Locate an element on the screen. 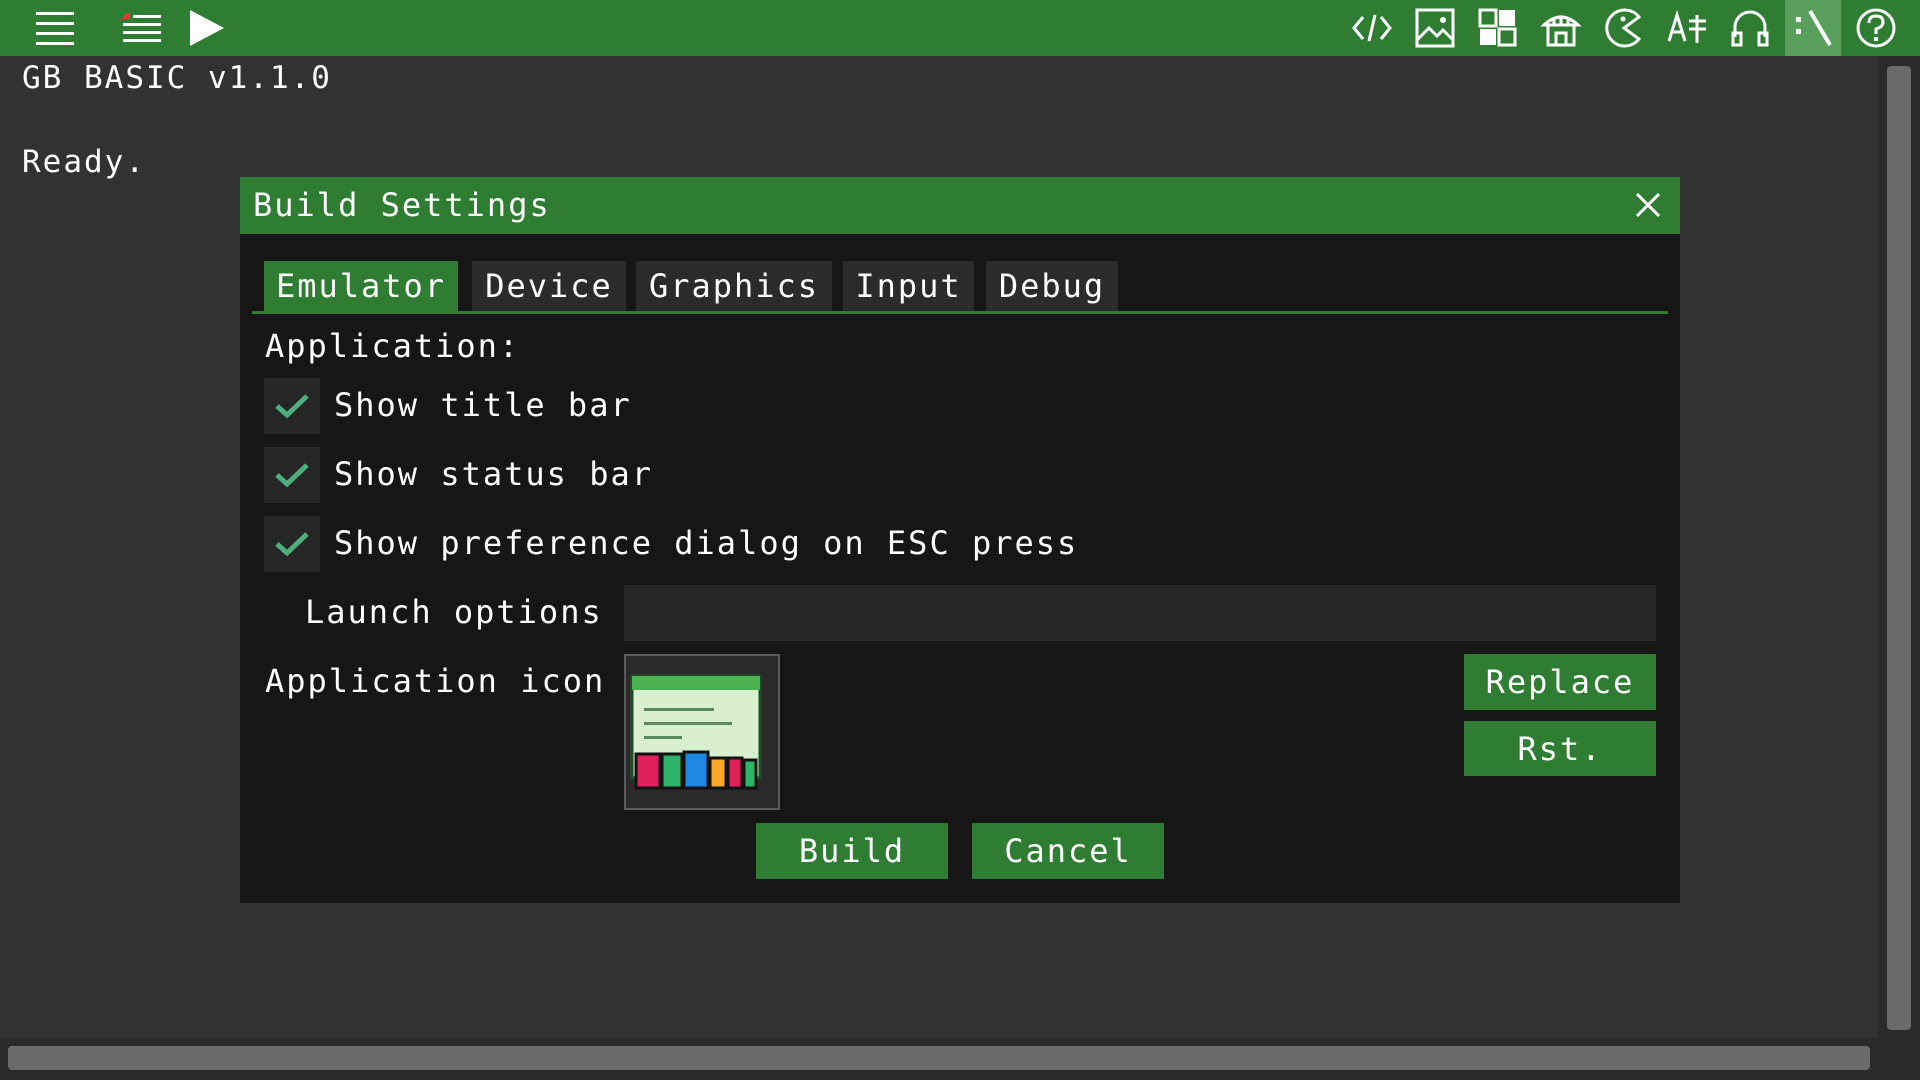 The width and height of the screenshot is (1920, 1080). sprite-icon is located at coordinates (1624, 28).